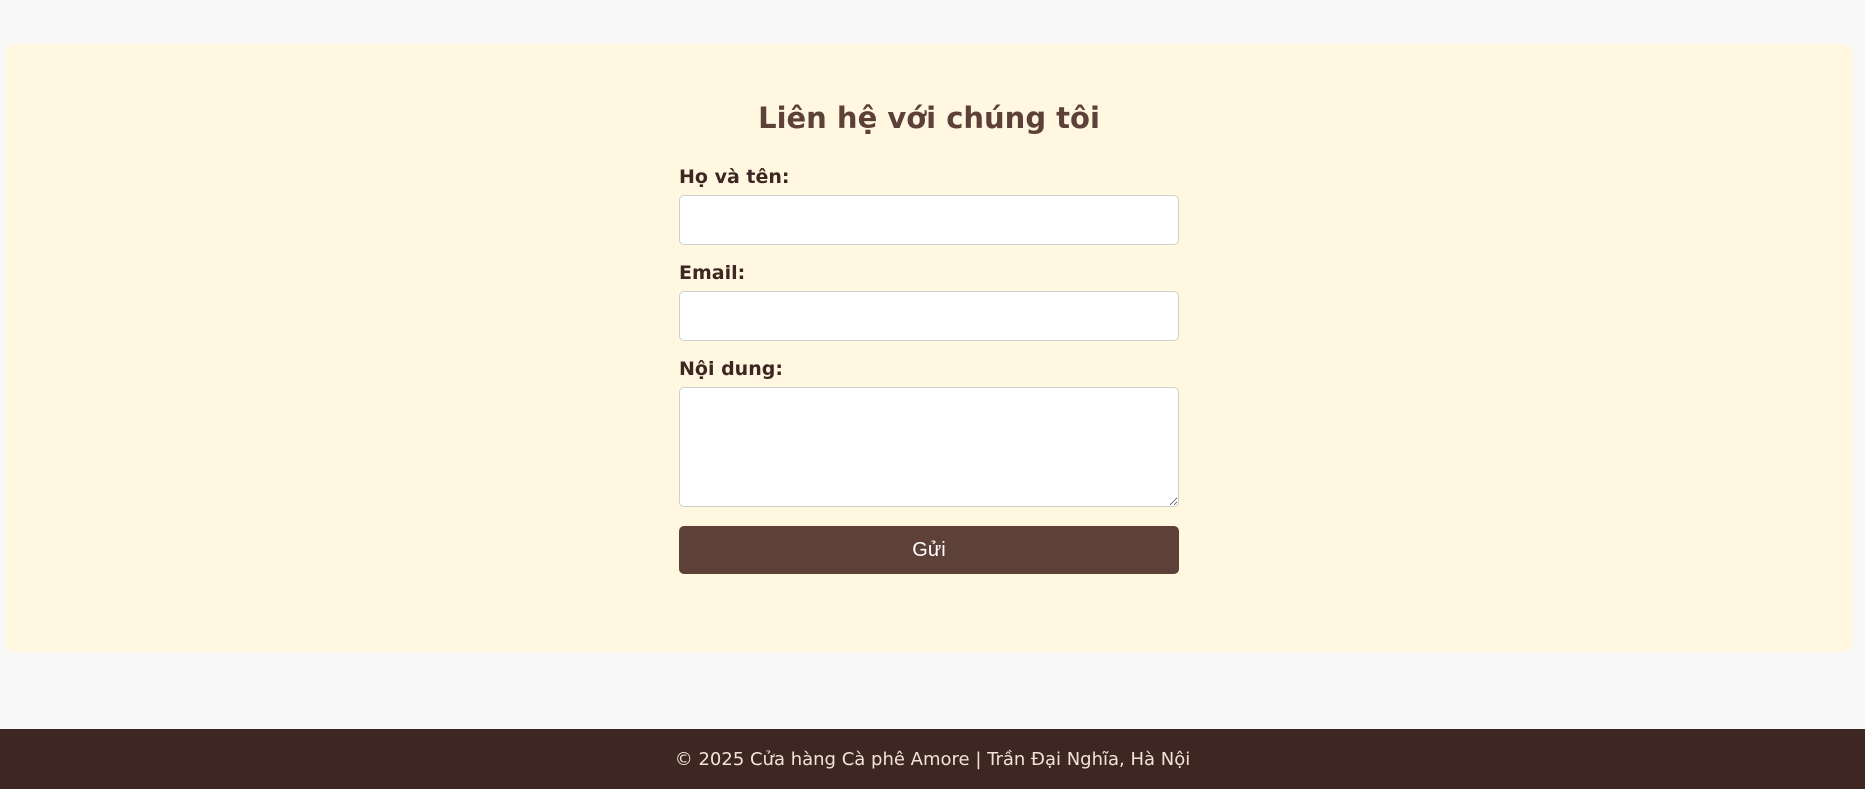  What do you see at coordinates (712, 273) in the screenshot?
I see `email-label: Email:` at bounding box center [712, 273].